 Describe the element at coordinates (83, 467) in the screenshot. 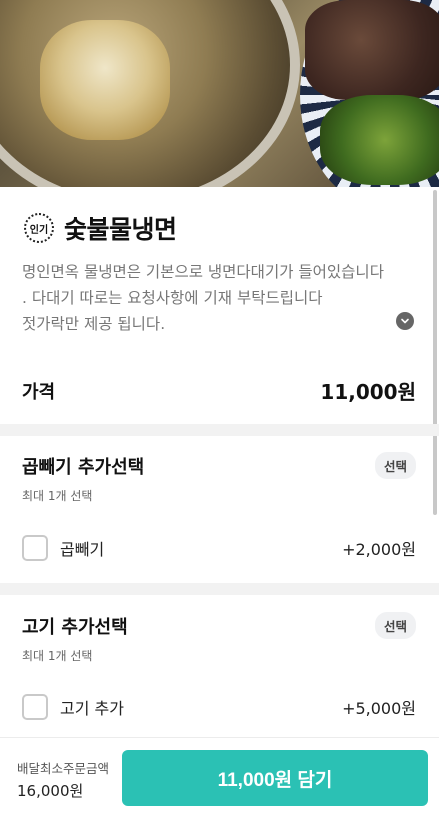

I see `option-group-title: 곱빼기 추가선택` at that location.